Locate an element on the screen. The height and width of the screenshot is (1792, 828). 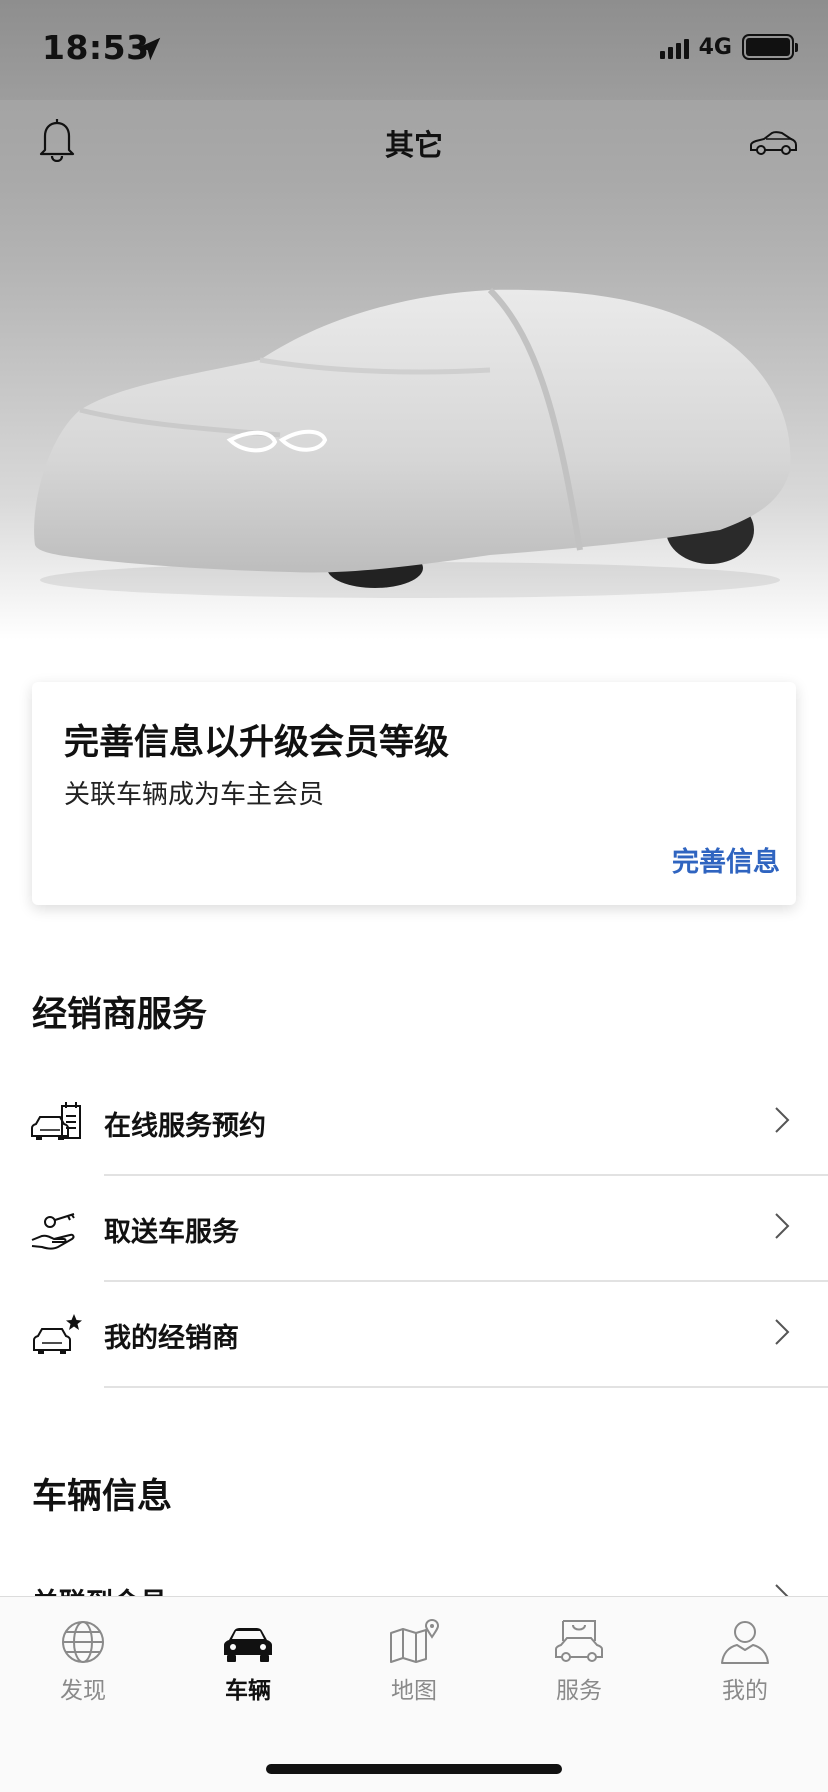
car-star-icon is located at coordinates (57, 1334).